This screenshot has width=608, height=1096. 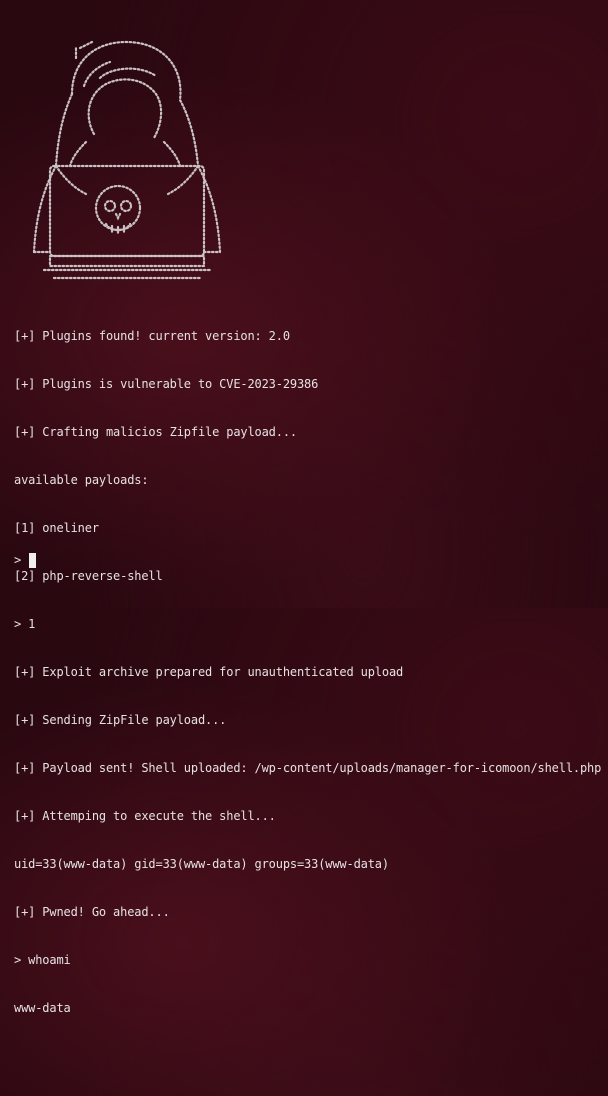 What do you see at coordinates (18, 560) in the screenshot?
I see `prompt-symbol: >` at bounding box center [18, 560].